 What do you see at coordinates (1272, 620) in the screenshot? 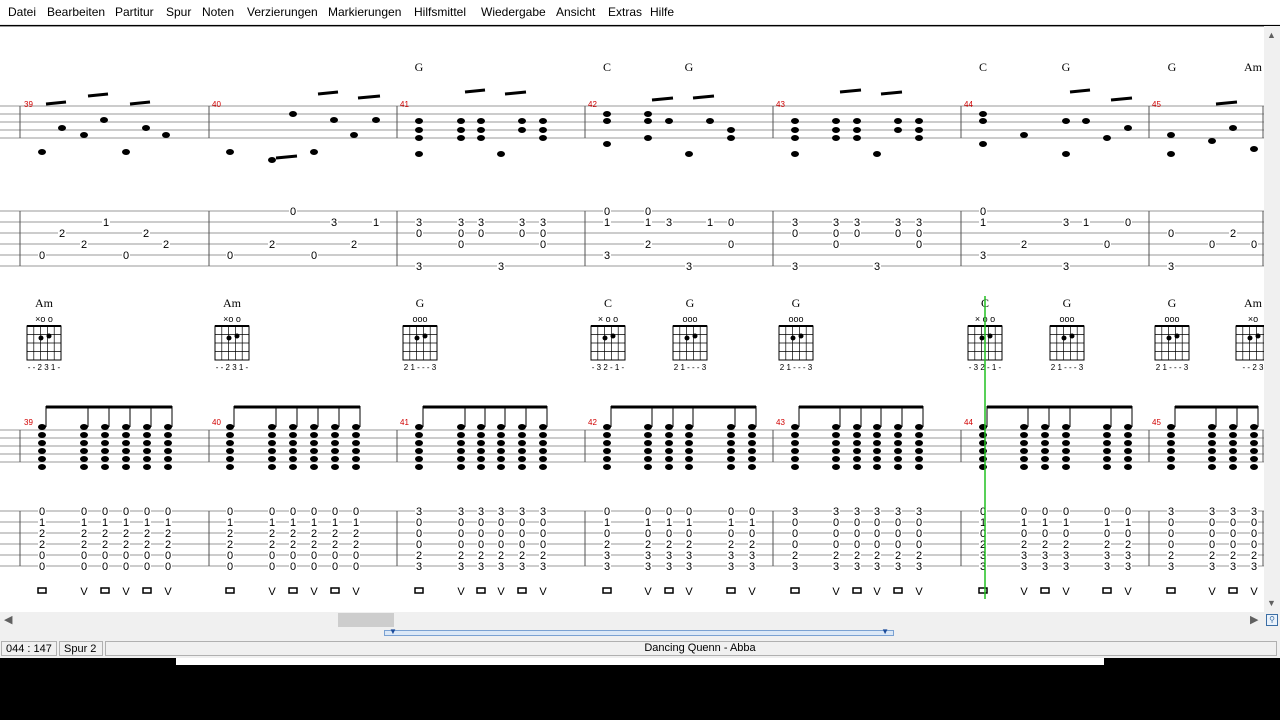
I see `zoom-button: ⚲` at bounding box center [1272, 620].